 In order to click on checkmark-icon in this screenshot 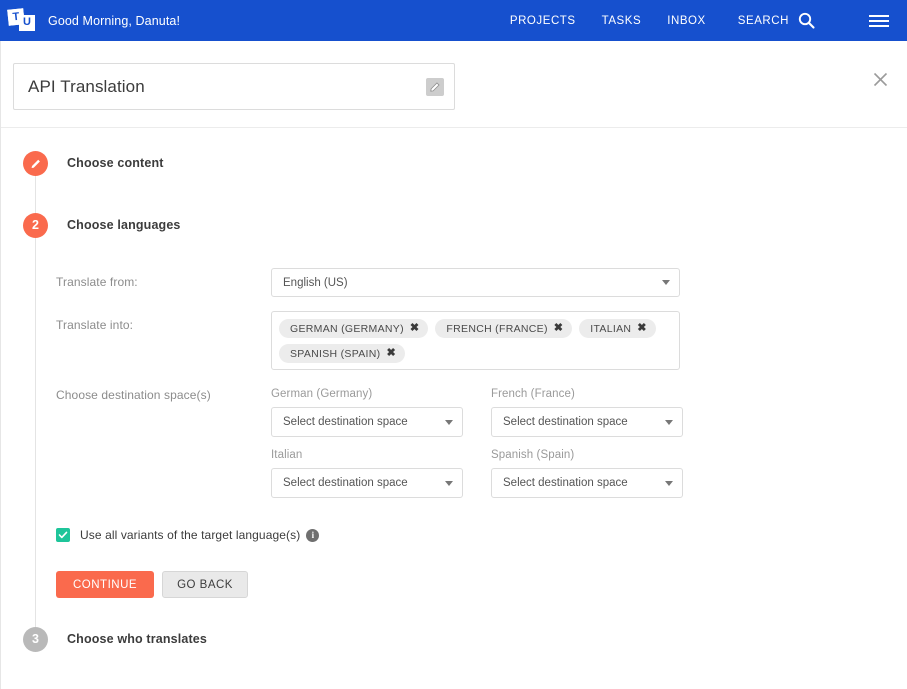, I will do `click(63, 535)`.